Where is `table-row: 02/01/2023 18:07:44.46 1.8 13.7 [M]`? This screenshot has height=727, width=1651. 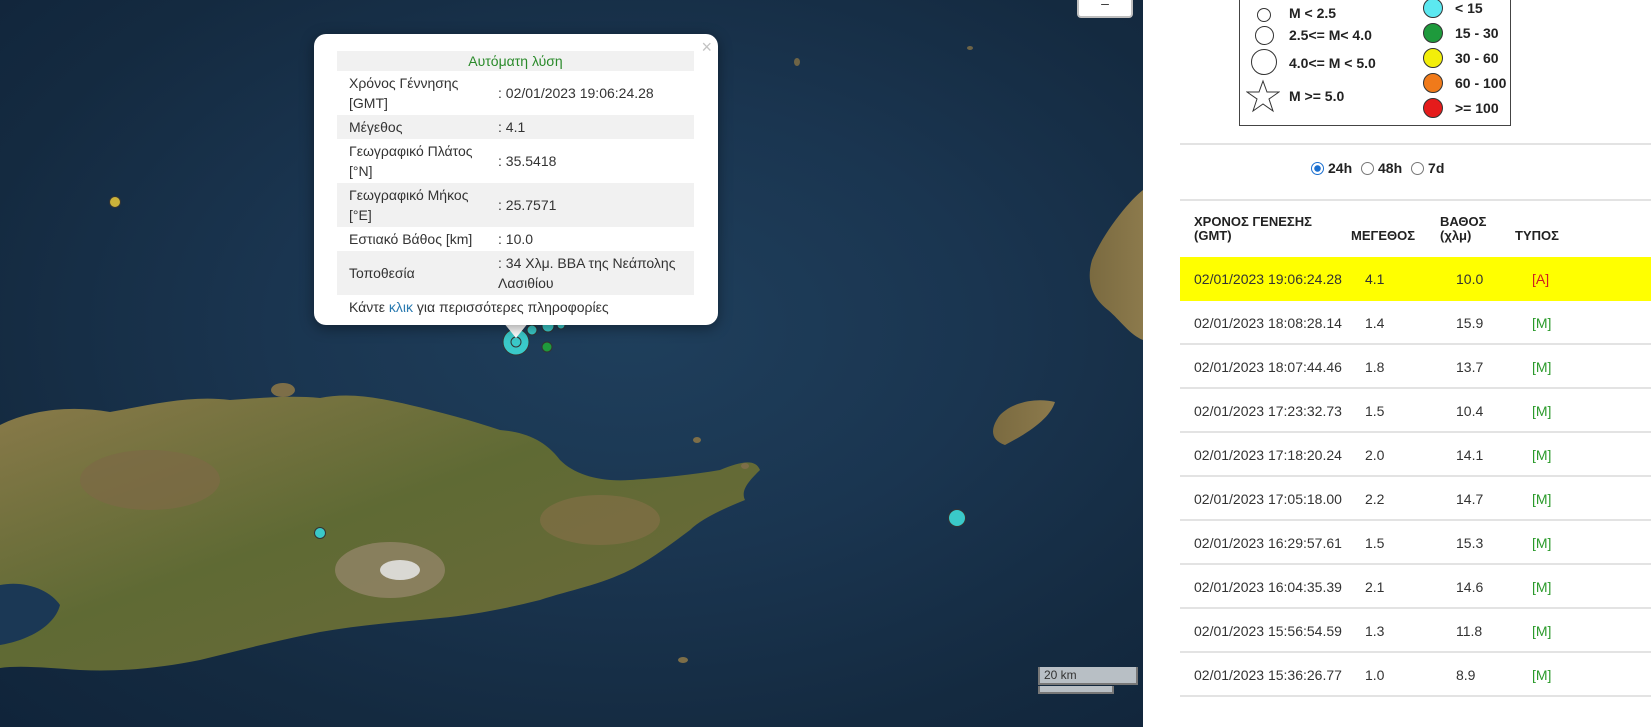 table-row: 02/01/2023 18:07:44.46 1.8 13.7 [M] is located at coordinates (1415, 367).